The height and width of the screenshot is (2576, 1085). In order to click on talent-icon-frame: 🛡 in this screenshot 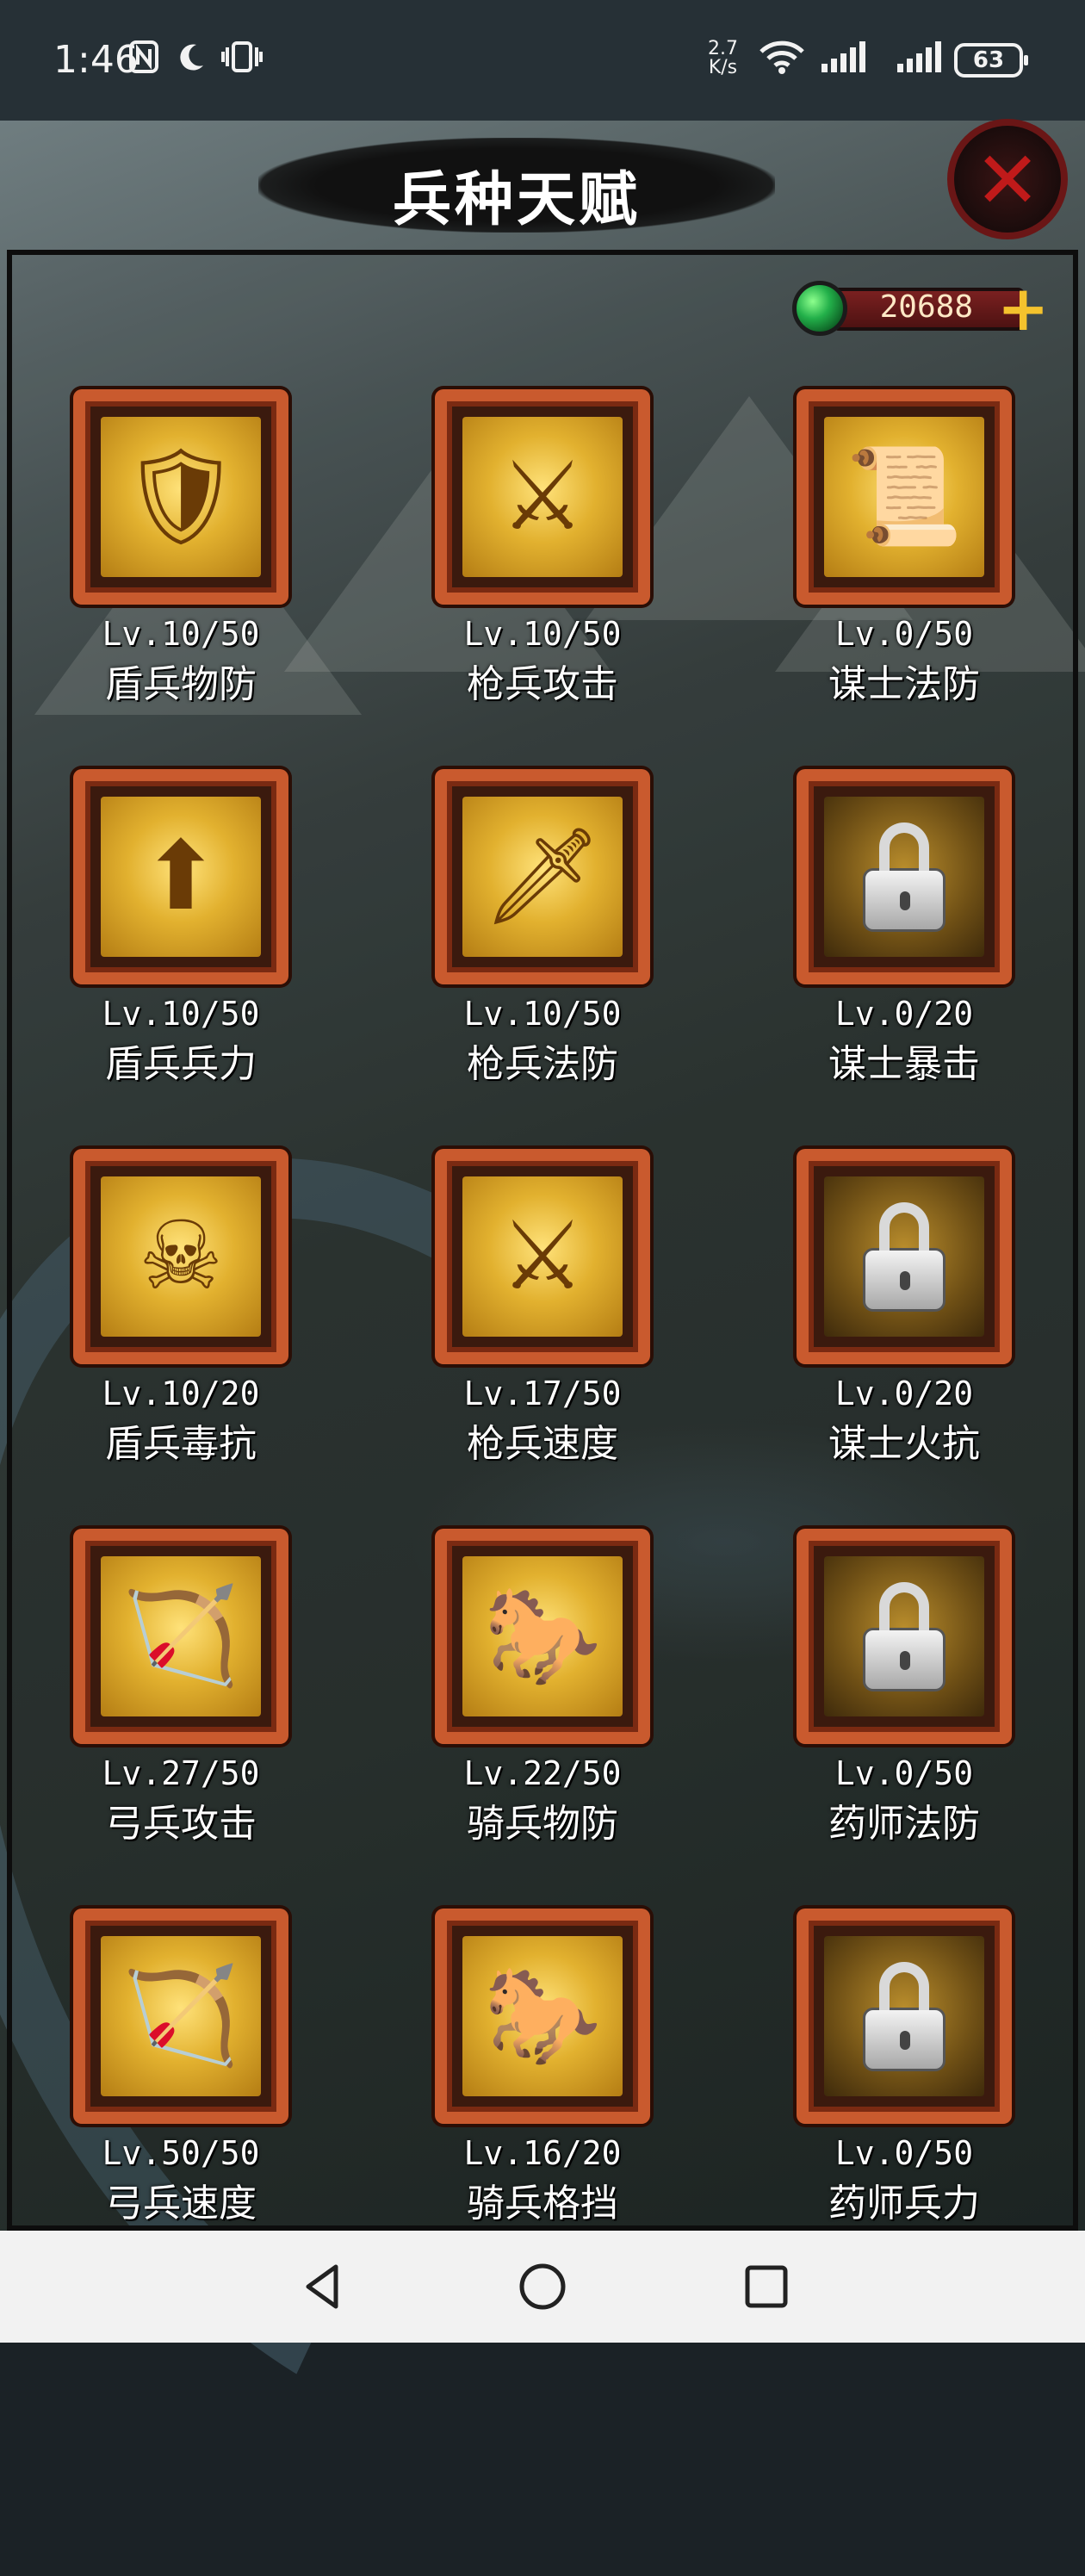, I will do `click(181, 497)`.